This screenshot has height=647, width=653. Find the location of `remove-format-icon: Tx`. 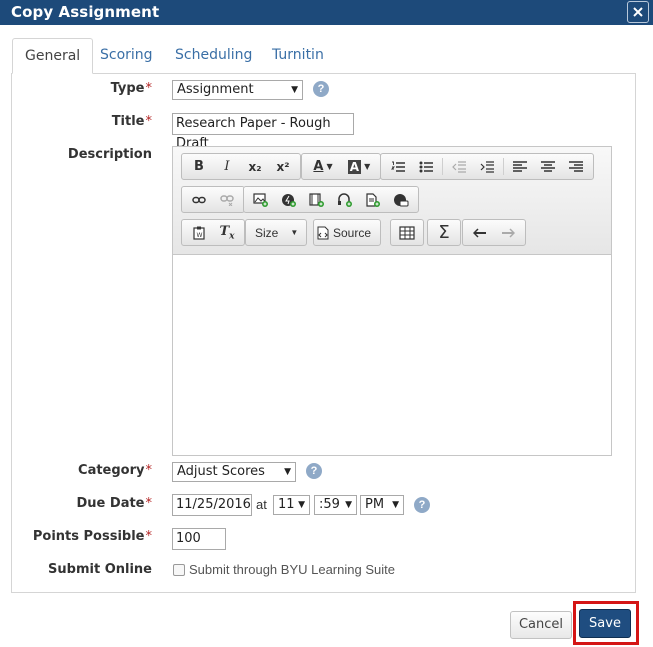

remove-format-icon: Tx is located at coordinates (227, 232).